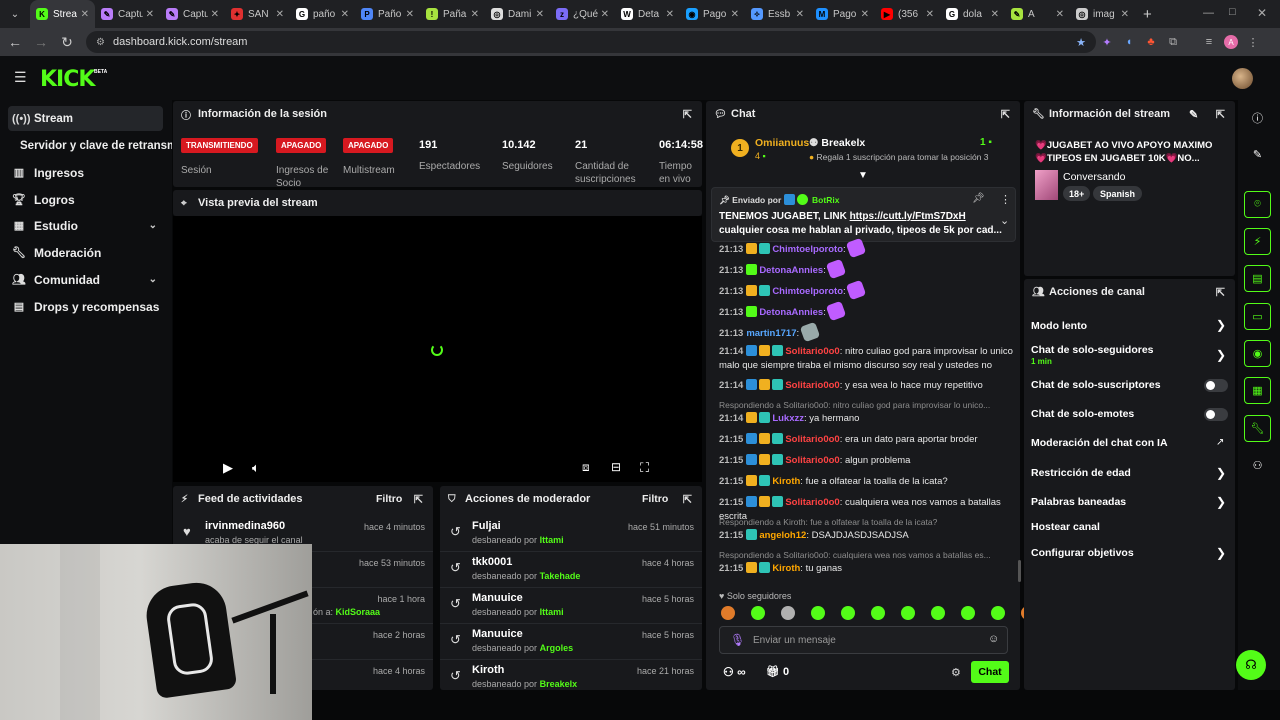  I want to click on action-emotes-only: Chat de solo-emotes, so click(1082, 414).